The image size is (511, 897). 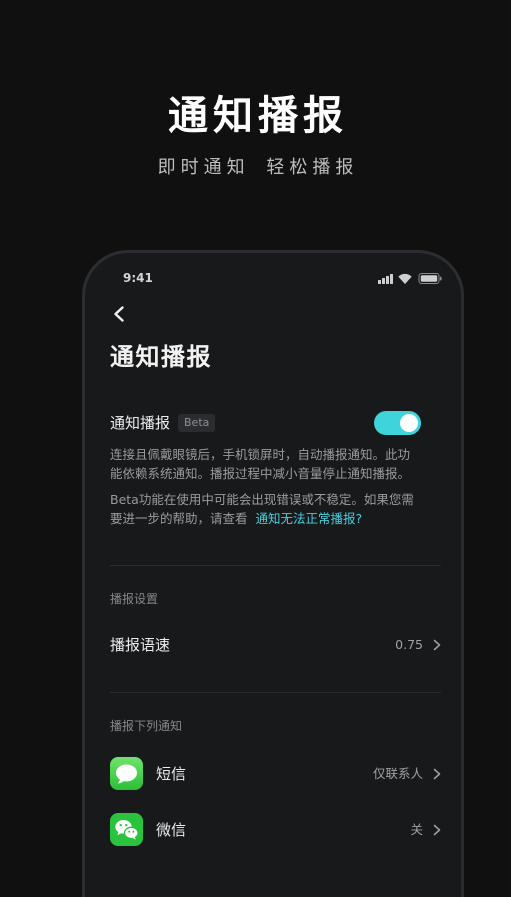 I want to click on row-right: 关, so click(x=425, y=830).